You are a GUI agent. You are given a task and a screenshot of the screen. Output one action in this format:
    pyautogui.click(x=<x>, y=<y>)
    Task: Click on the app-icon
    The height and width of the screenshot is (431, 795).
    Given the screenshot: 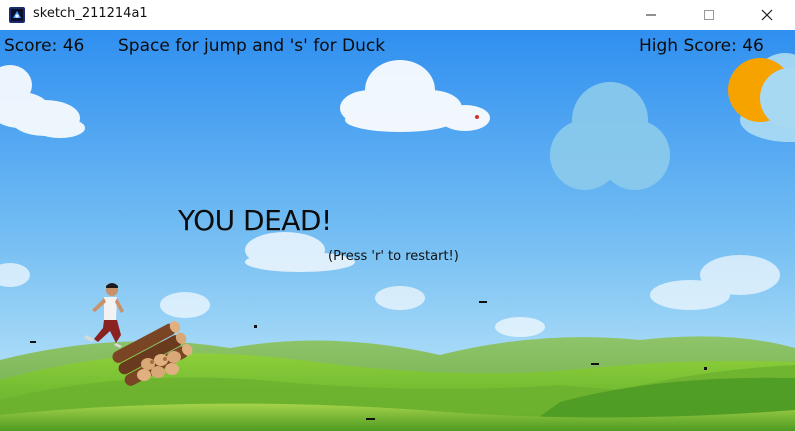 What is the action you would take?
    pyautogui.click(x=17, y=15)
    